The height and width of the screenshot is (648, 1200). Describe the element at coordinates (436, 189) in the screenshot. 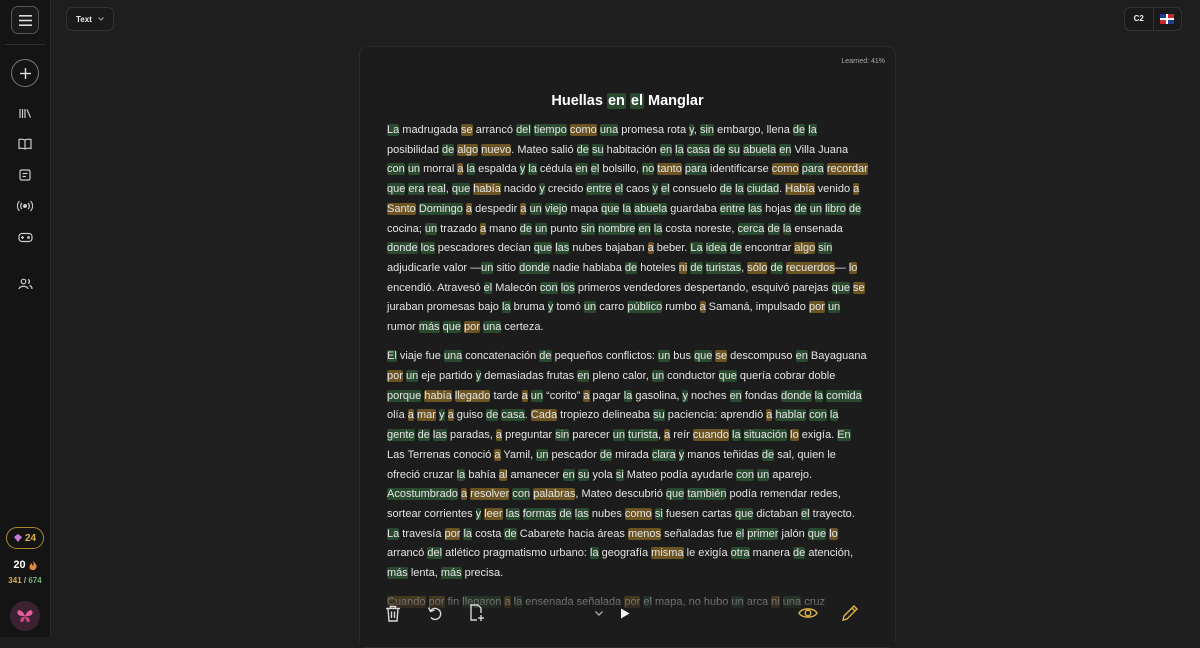

I see `known-word: real` at that location.